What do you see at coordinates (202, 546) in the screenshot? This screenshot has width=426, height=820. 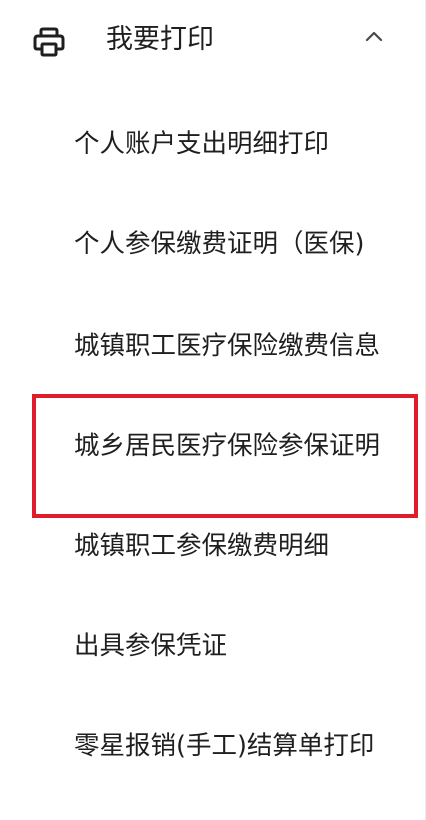 I see `menu-item-label: 城镇职工参保缴费明细` at bounding box center [202, 546].